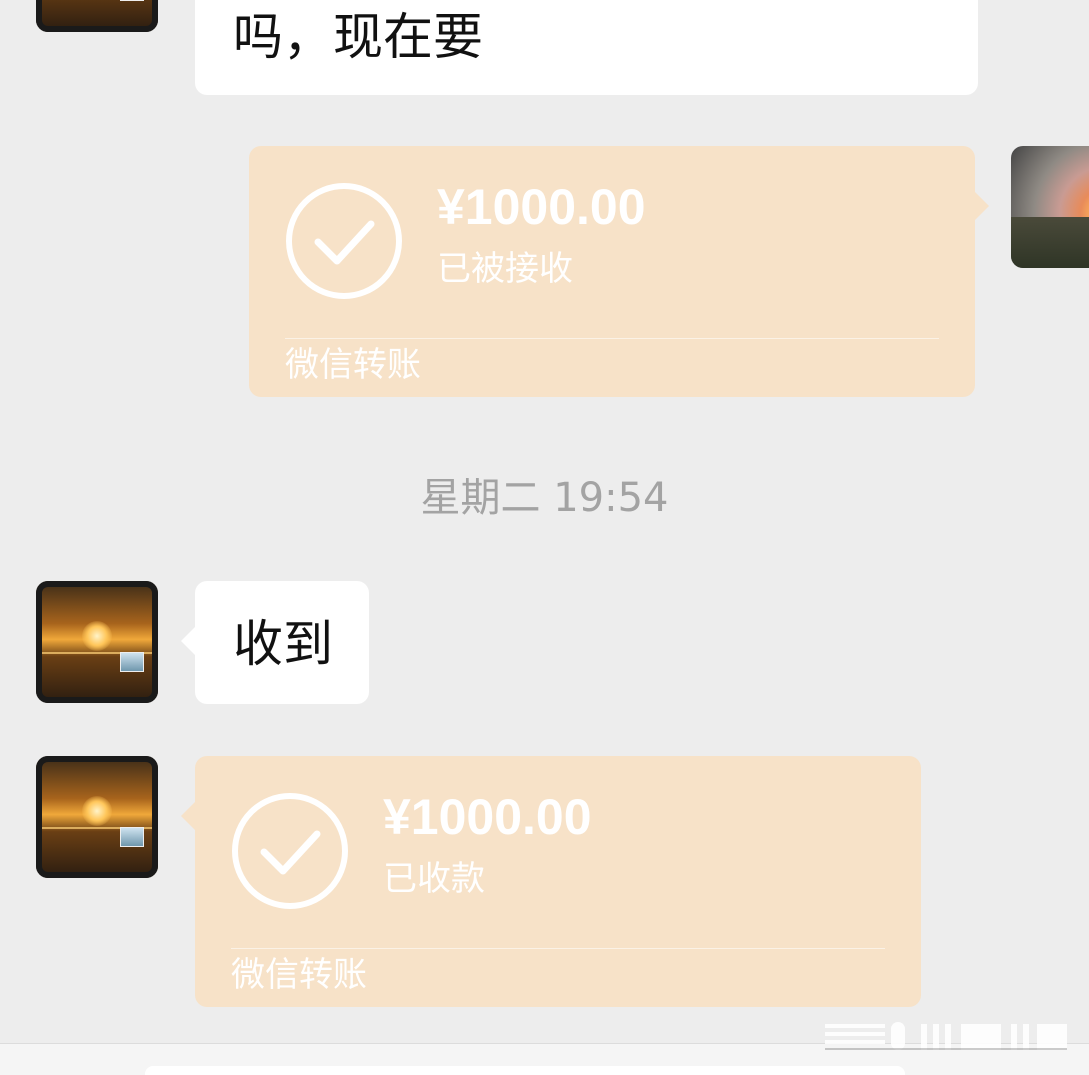  What do you see at coordinates (283, 644) in the screenshot?
I see `message-text: 收到` at bounding box center [283, 644].